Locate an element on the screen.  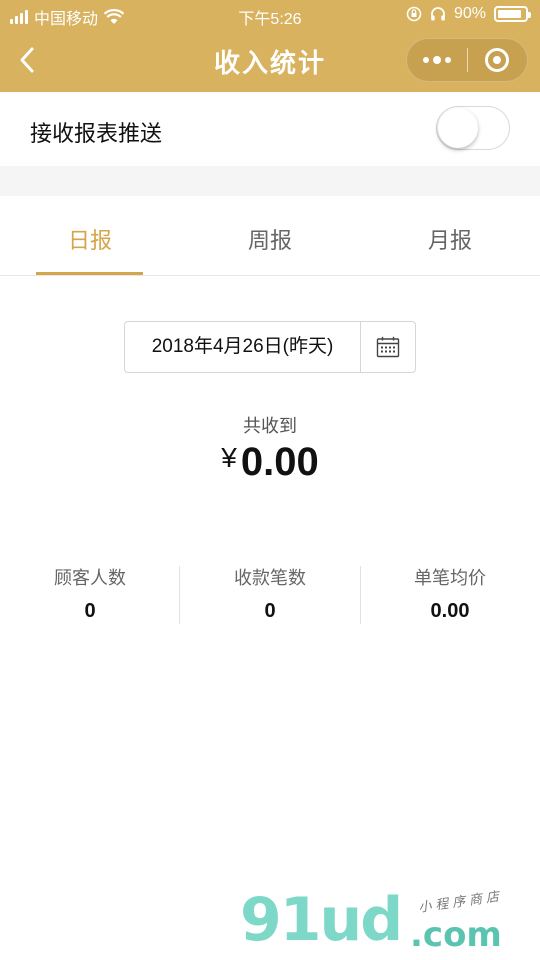
battery-icon is located at coordinates (512, 14).